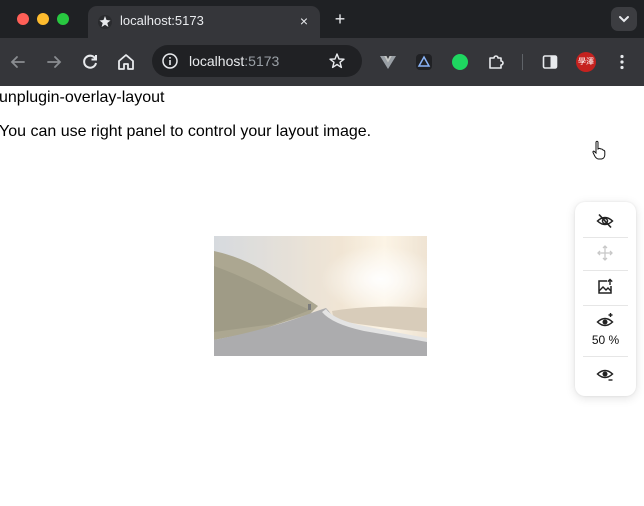 The height and width of the screenshot is (506, 644). Describe the element at coordinates (605, 299) in the screenshot. I see `overlay-control-panel: 50 %` at that location.